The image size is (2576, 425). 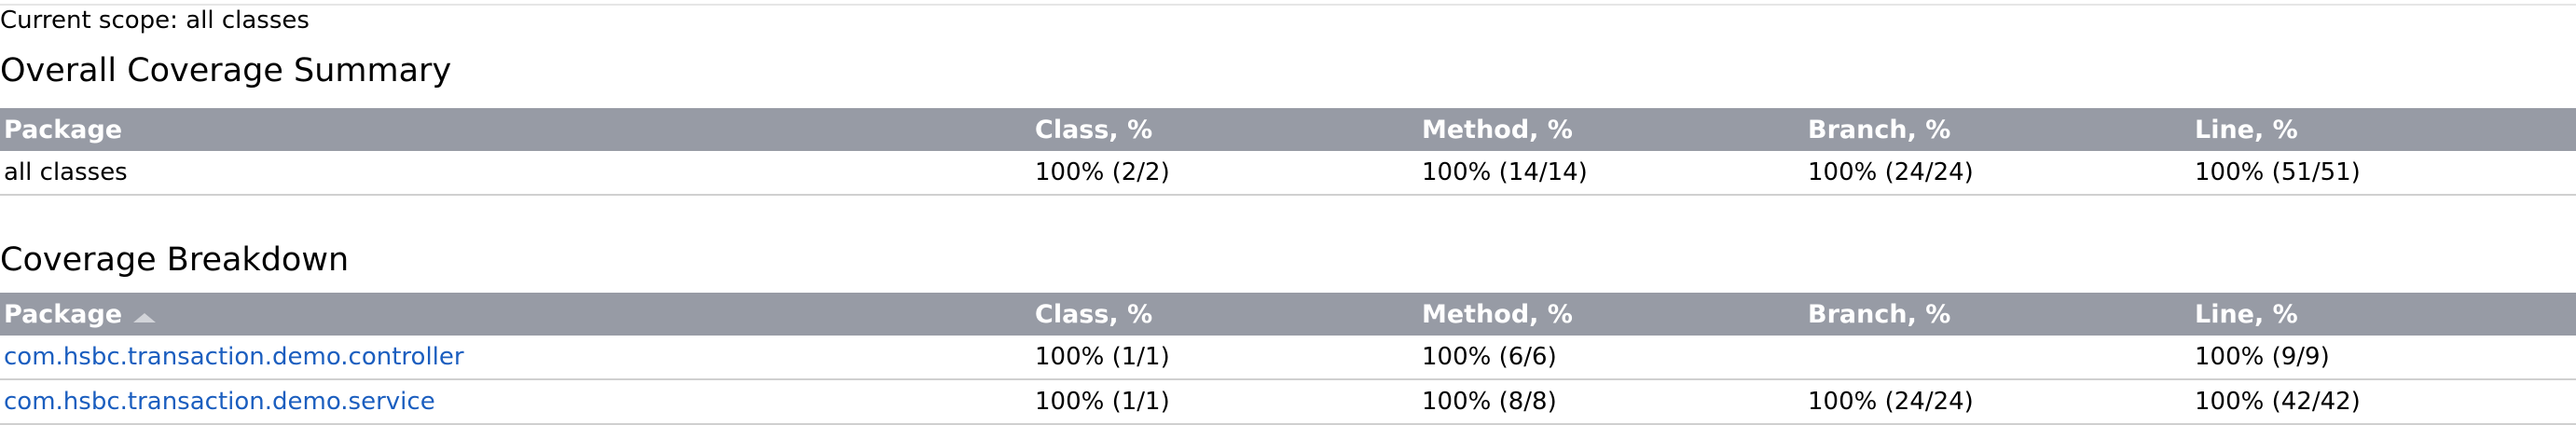 I want to click on sort-by-method-header: Method, %, so click(x=1611, y=314).